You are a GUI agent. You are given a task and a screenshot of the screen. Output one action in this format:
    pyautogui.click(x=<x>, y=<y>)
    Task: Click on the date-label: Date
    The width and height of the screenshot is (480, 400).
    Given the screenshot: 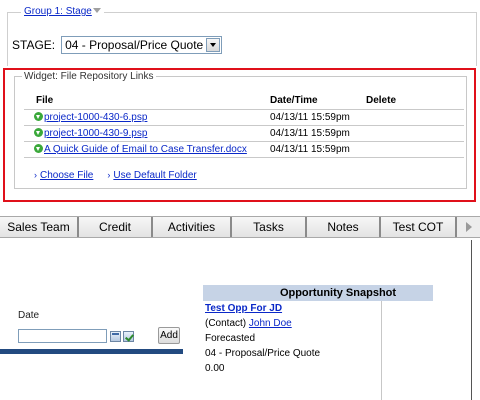 What is the action you would take?
    pyautogui.click(x=29, y=315)
    